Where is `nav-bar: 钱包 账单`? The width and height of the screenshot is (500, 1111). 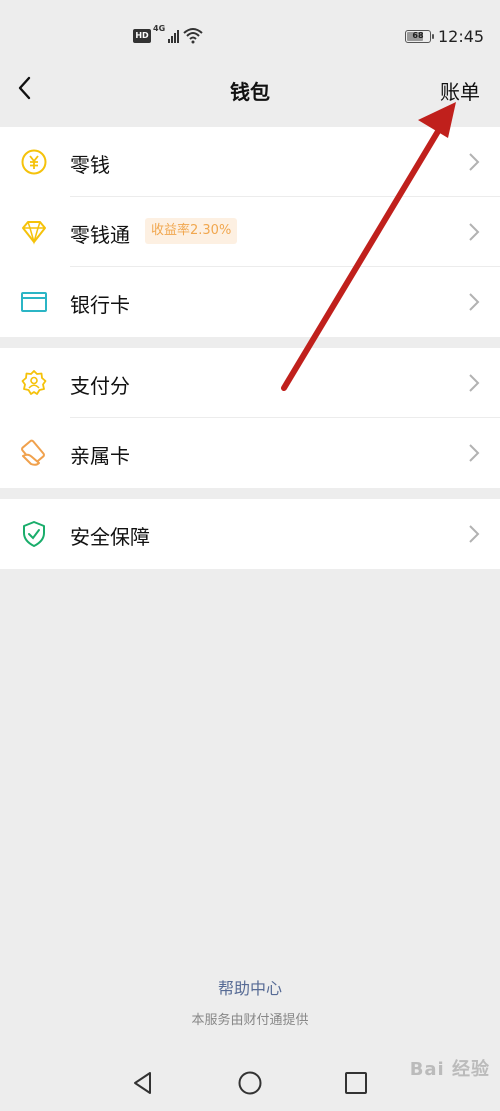 nav-bar: 钱包 账单 is located at coordinates (250, 98).